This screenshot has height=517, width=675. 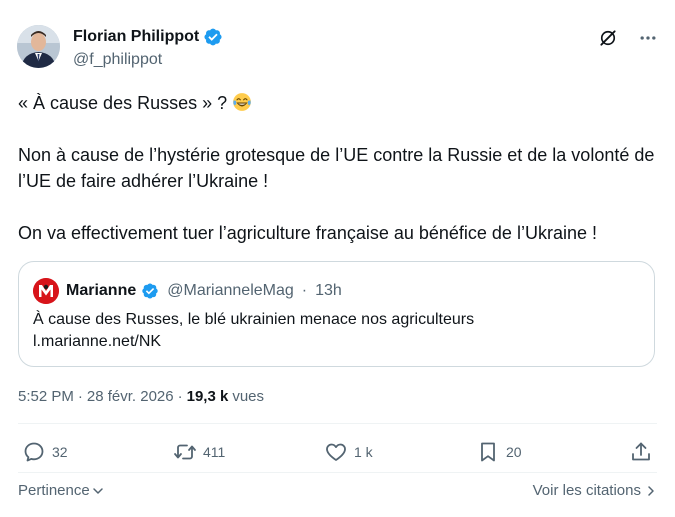 I want to click on quoted-tweet-link: l.marianne.net/NK, so click(x=338, y=342).